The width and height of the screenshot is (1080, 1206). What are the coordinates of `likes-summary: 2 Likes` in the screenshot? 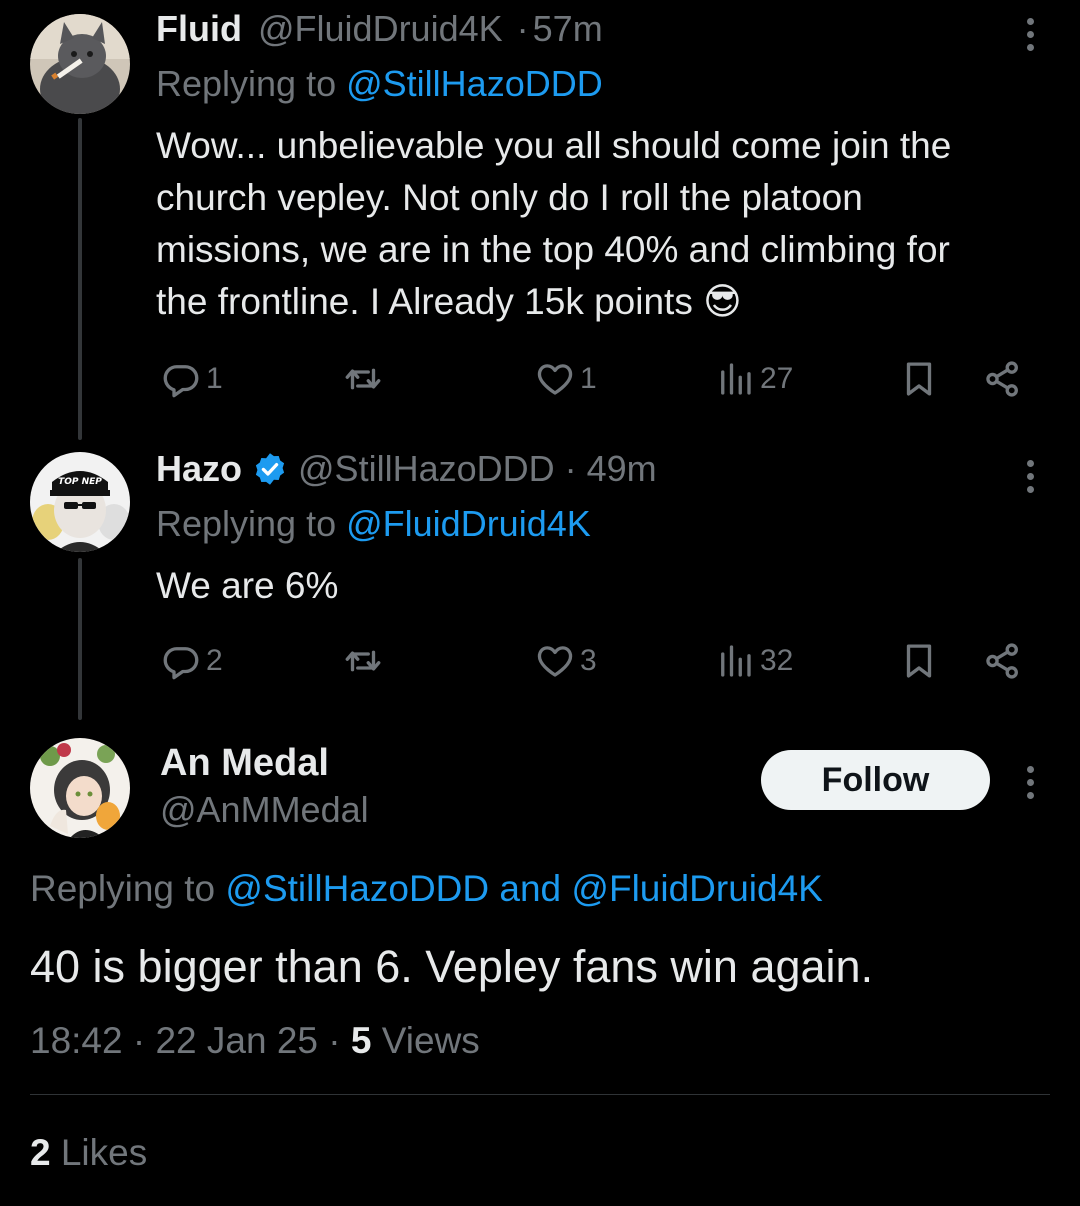 It's located at (88, 1153).